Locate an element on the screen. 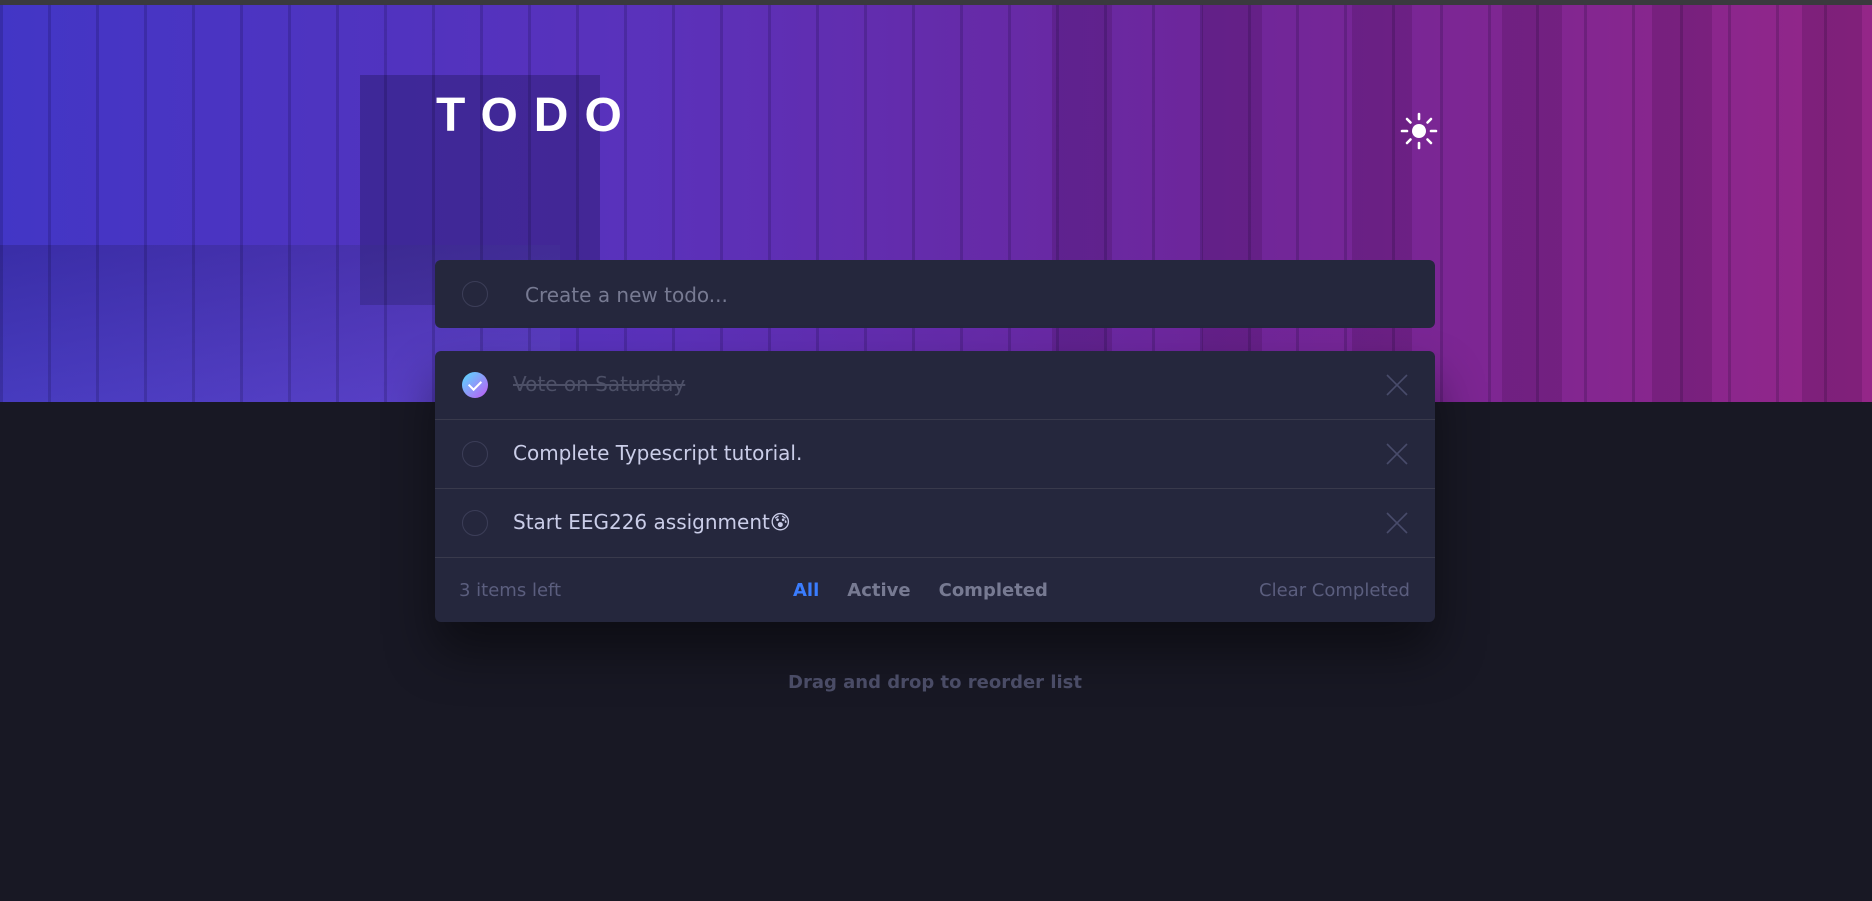 The height and width of the screenshot is (901, 1872). filter-all: All is located at coordinates (806, 590).